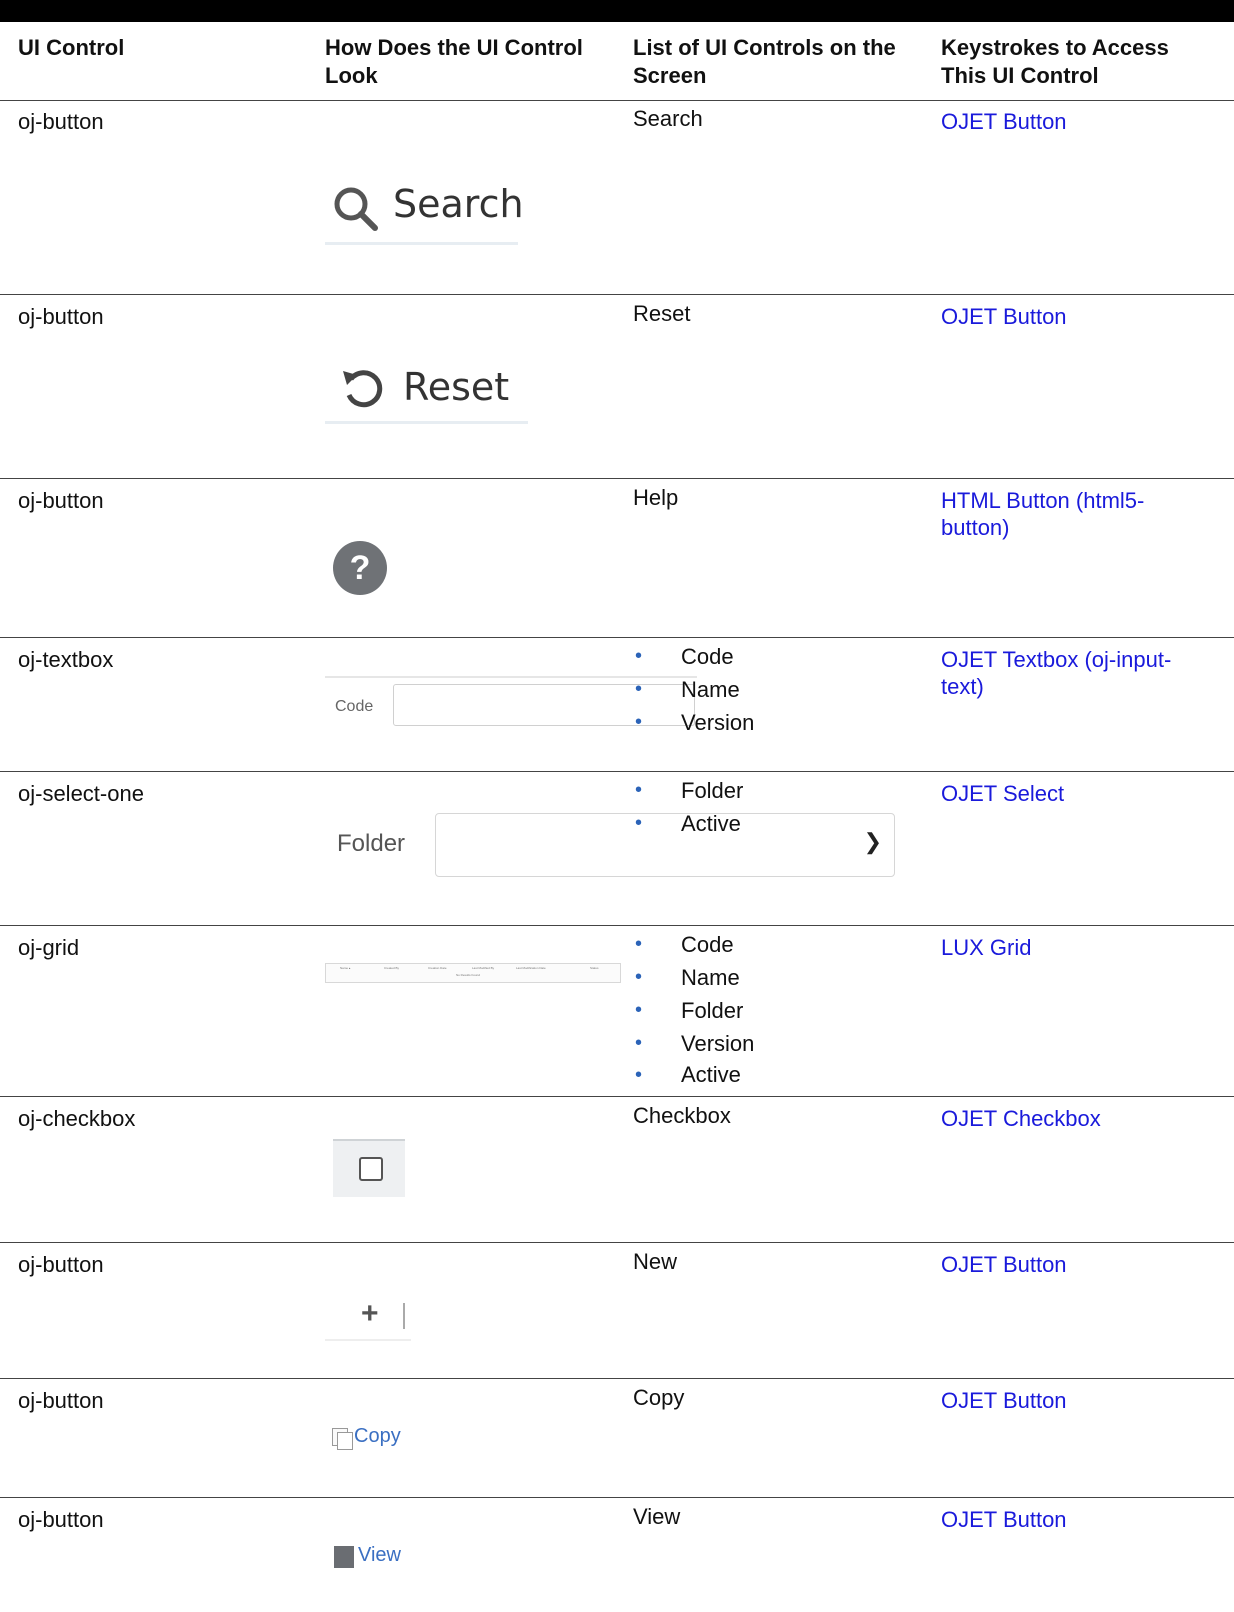 The width and height of the screenshot is (1234, 1612). Describe the element at coordinates (1071, 514) in the screenshot. I see `html-button-link: HTML Button (html5- button)` at that location.